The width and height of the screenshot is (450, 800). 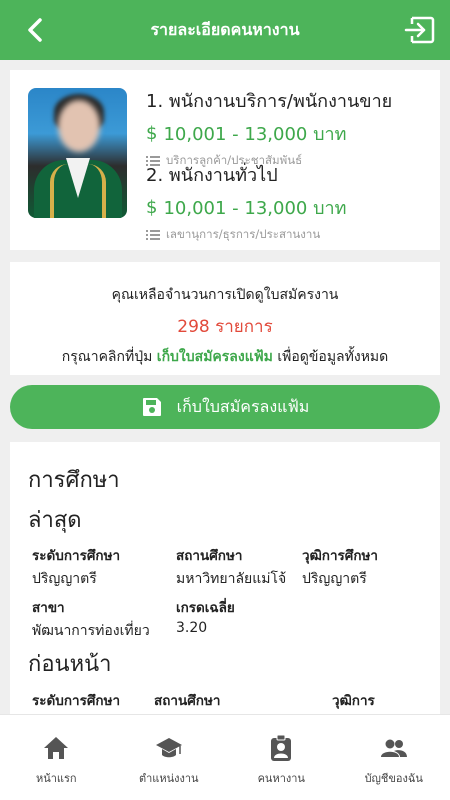 I want to click on nav-label: ตำแหน่งงาน, so click(x=168, y=778).